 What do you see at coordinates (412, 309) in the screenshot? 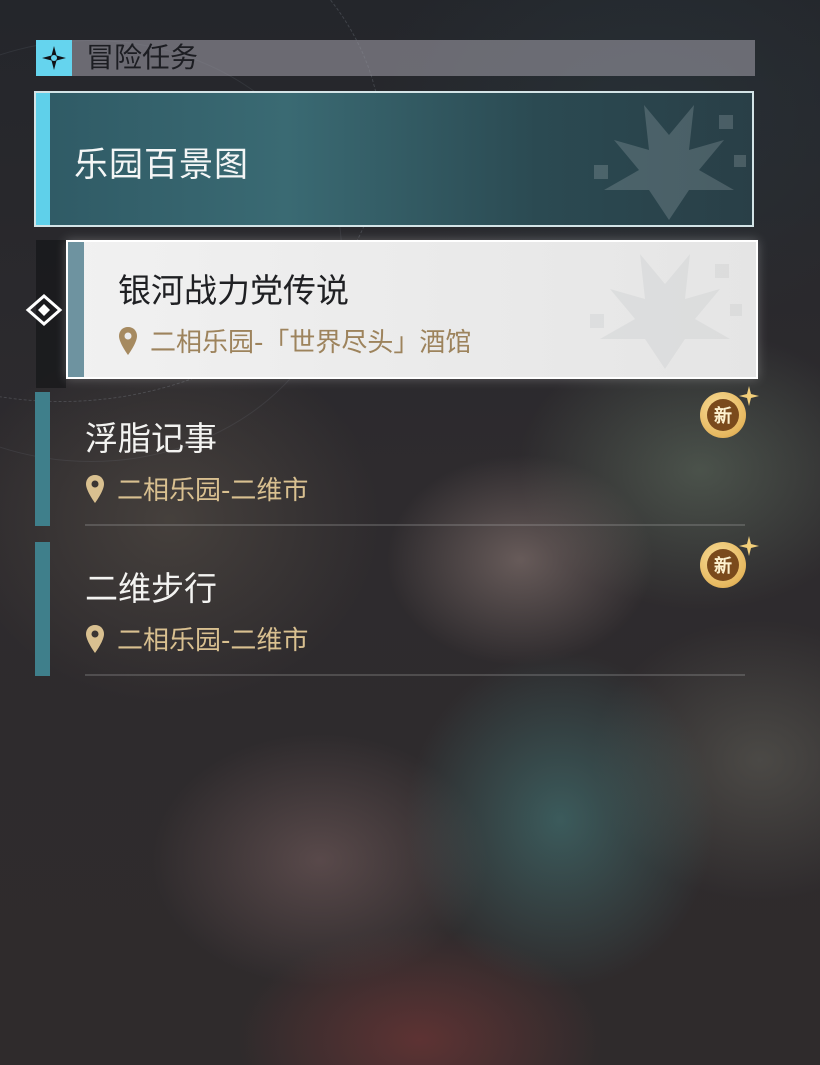
I see `quest-item-yinhe-zhanlidang-chuanshuo: 银河战力党传说 二相乐园-「世界尽头」酒馆` at bounding box center [412, 309].